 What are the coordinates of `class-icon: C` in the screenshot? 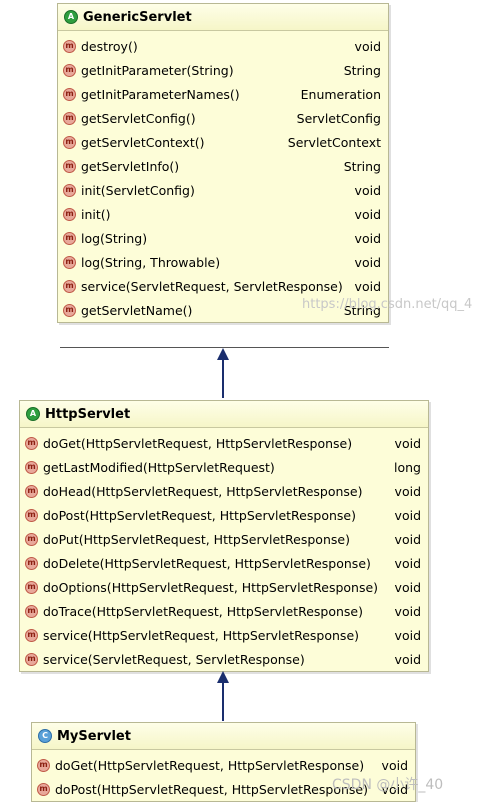 It's located at (45, 736).